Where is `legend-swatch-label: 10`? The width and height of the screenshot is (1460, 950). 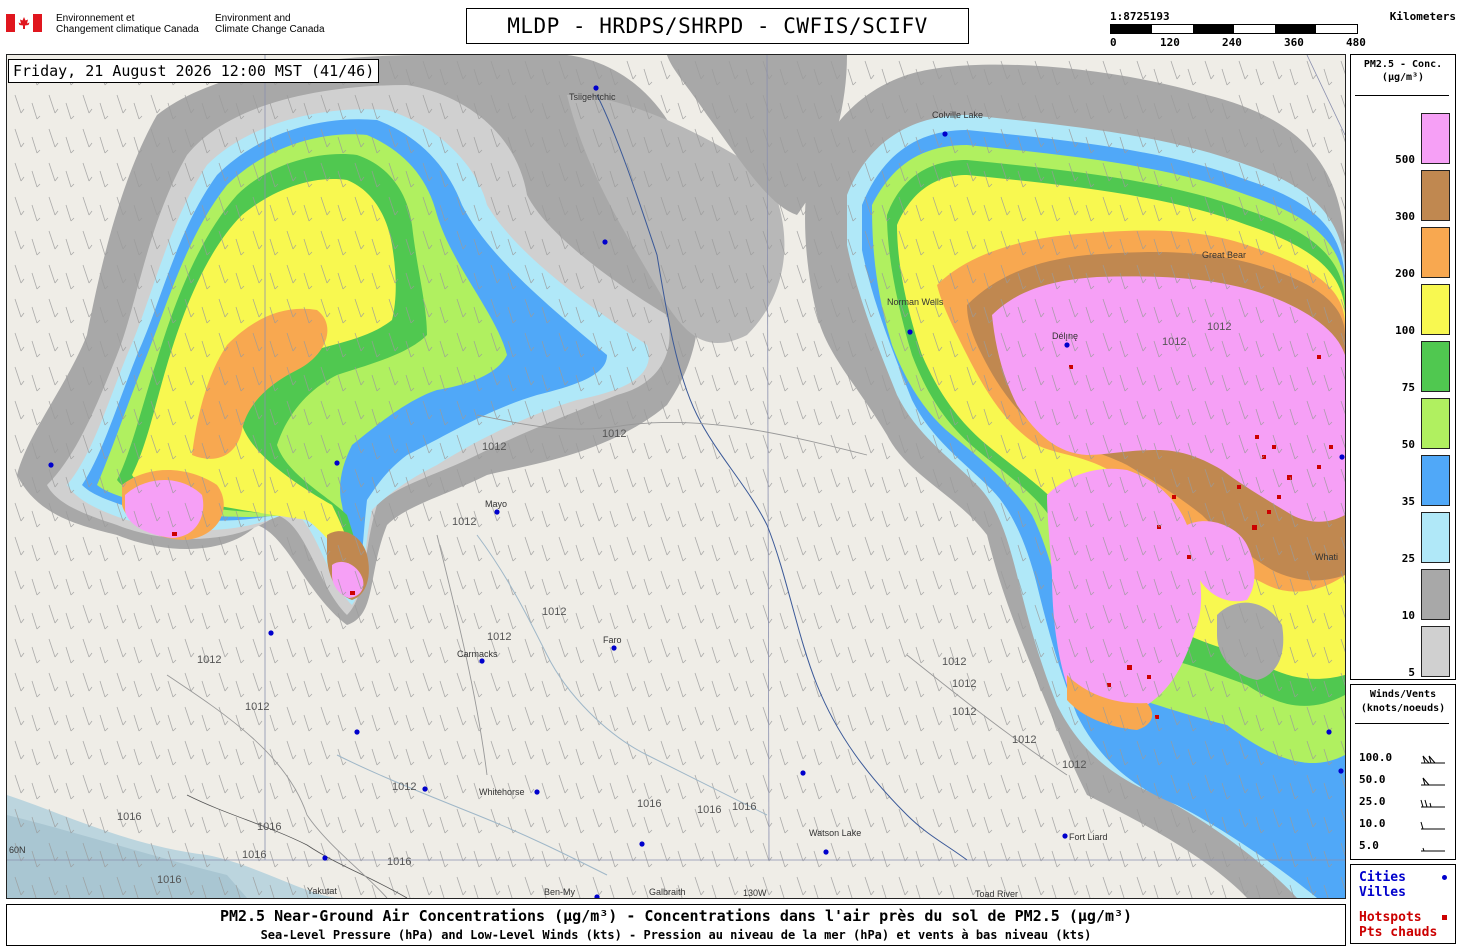 legend-swatch-label: 10 is located at coordinates (1408, 615).